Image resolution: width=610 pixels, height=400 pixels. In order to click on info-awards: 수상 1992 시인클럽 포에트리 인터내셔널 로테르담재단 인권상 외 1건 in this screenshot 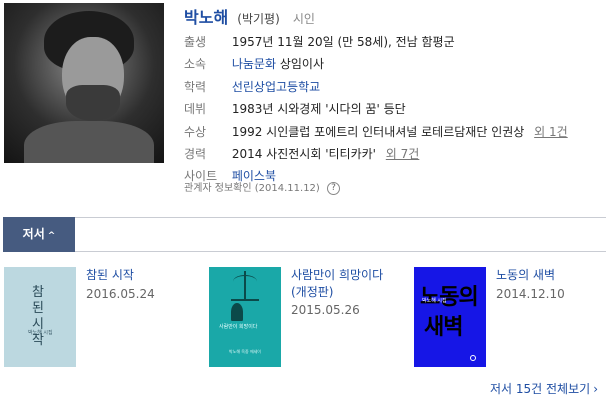, I will do `click(394, 132)`.